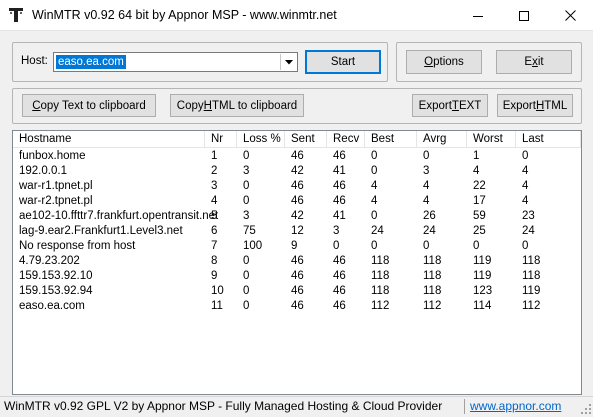  Describe the element at coordinates (531, 291) in the screenshot. I see `cell-last: 119` at that location.